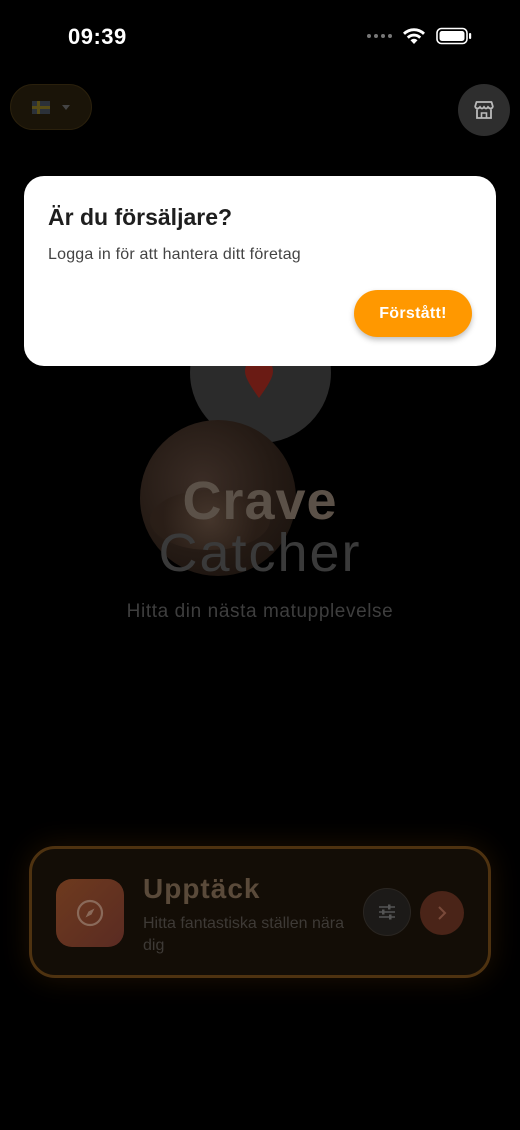 The width and height of the screenshot is (520, 1130). I want to click on store-button, so click(484, 110).